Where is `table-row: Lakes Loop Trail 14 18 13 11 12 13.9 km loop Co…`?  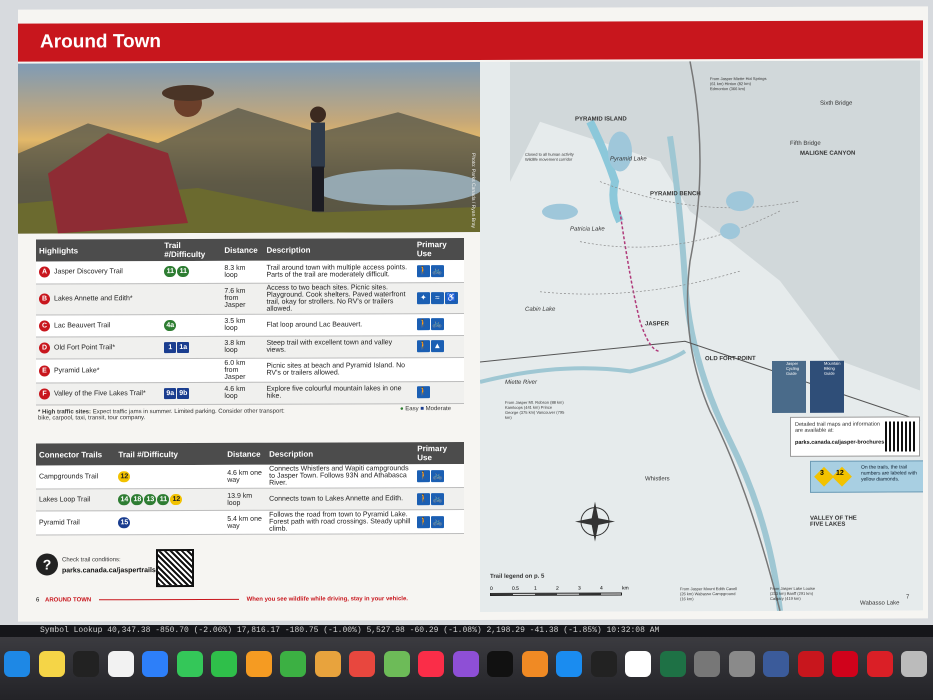 table-row: Lakes Loop Trail 14 18 13 11 12 13.9 km loop Co… is located at coordinates (250, 499).